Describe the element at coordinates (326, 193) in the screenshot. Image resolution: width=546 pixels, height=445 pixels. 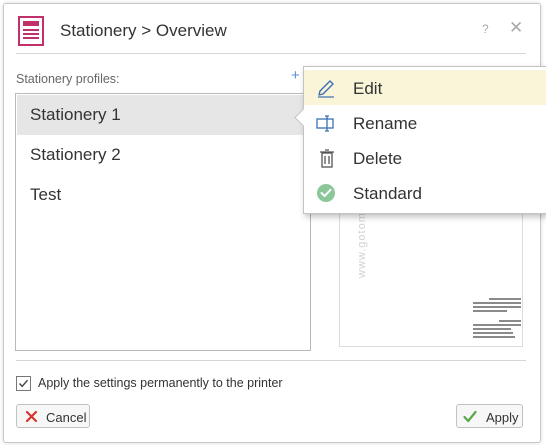
I see `check-circle-icon` at that location.